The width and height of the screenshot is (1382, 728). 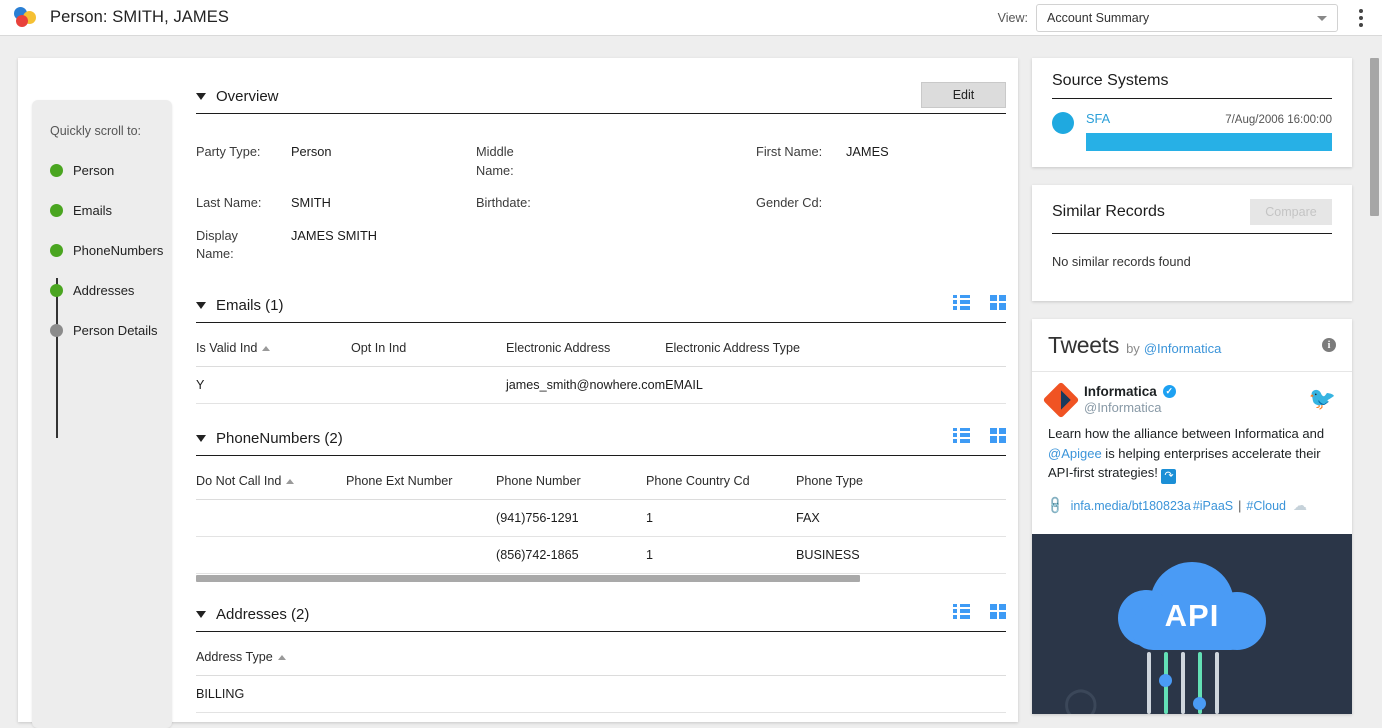 What do you see at coordinates (495, 151) in the screenshot?
I see `field-label-middle-name-line1: Middle` at bounding box center [495, 151].